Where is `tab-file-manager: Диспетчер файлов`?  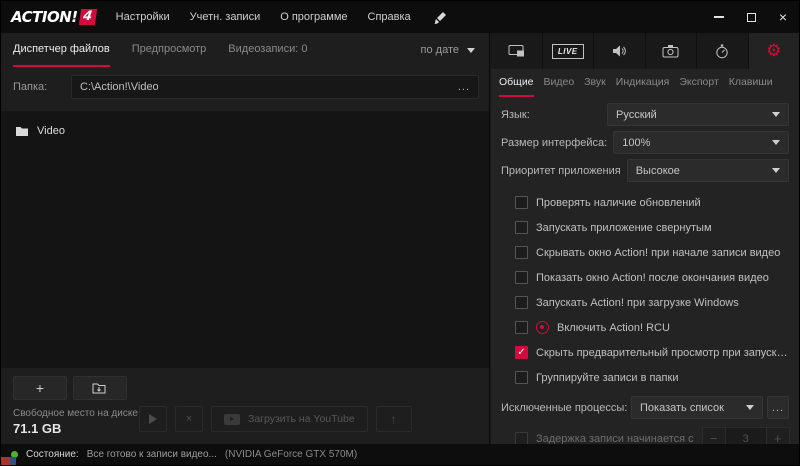
tab-file-manager: Диспетчер файлов is located at coordinates (61, 50).